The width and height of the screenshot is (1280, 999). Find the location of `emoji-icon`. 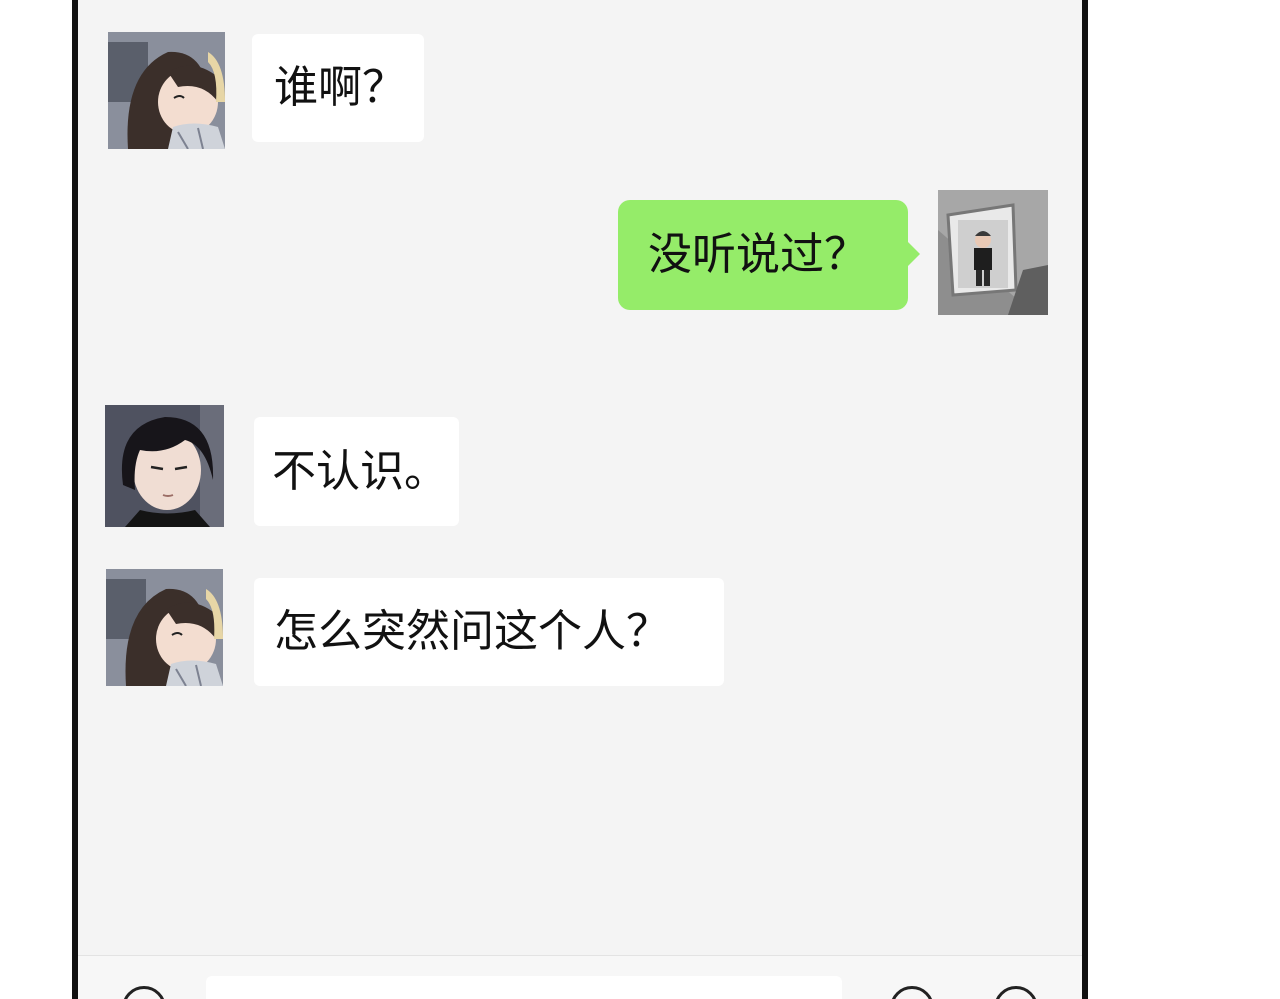

emoji-icon is located at coordinates (912, 992).